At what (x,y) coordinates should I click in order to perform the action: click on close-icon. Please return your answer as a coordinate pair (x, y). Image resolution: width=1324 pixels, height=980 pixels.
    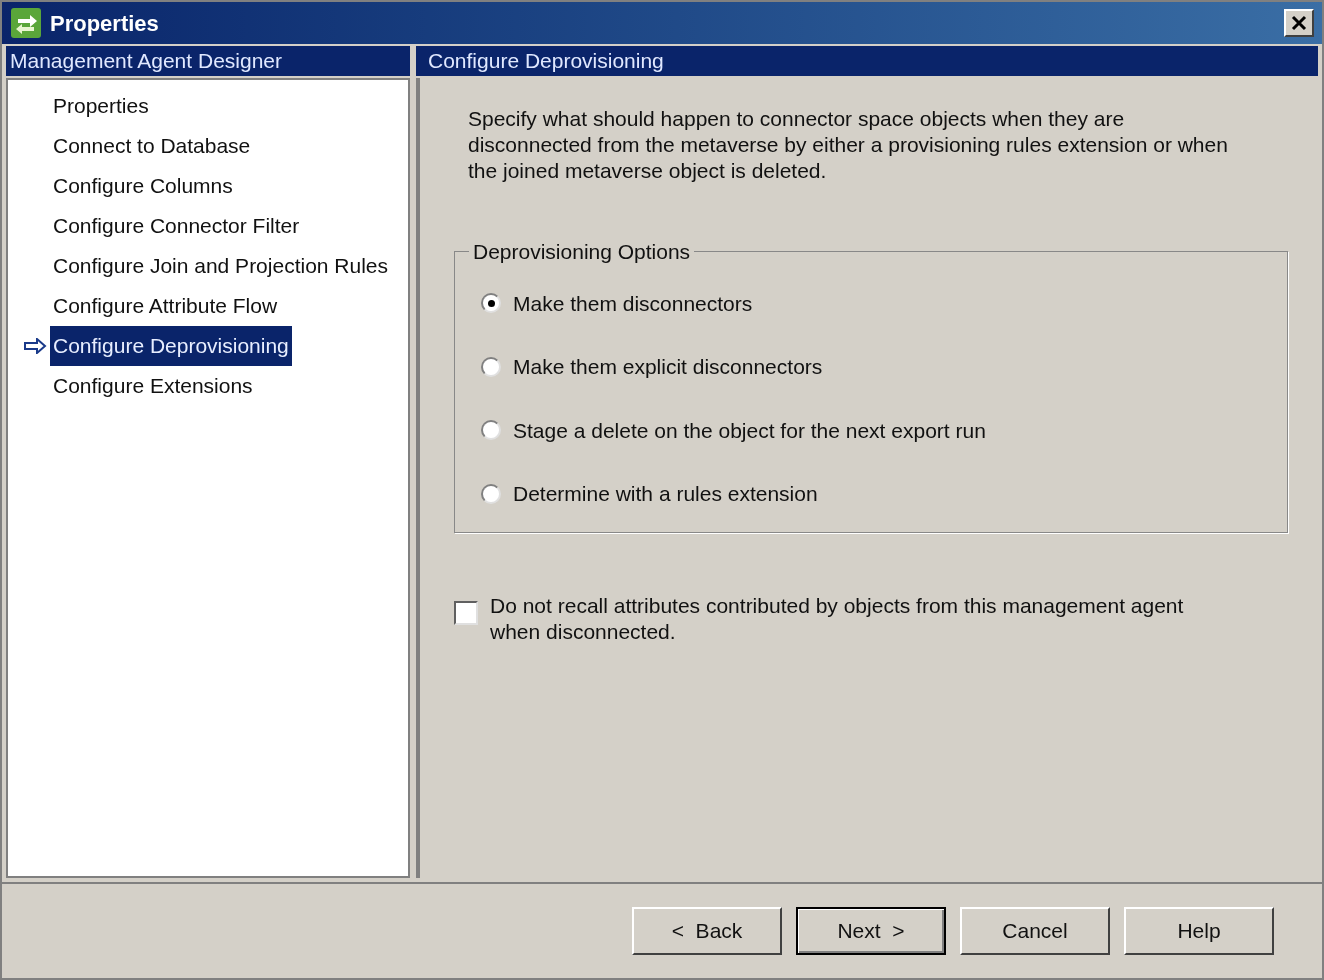
    Looking at the image, I should click on (1299, 23).